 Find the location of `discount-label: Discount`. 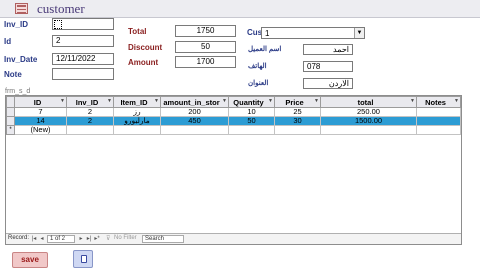

discount-label: Discount is located at coordinates (145, 47).